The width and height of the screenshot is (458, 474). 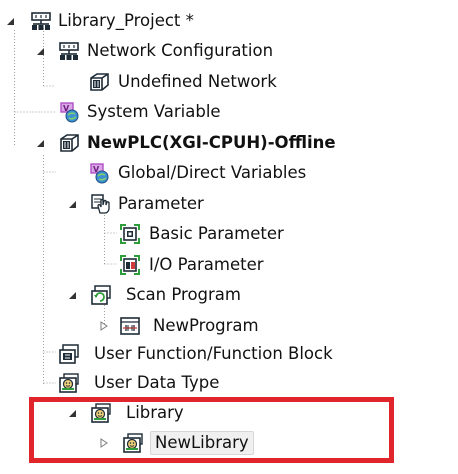 What do you see at coordinates (69, 51) in the screenshot?
I see `network-config-icon` at bounding box center [69, 51].